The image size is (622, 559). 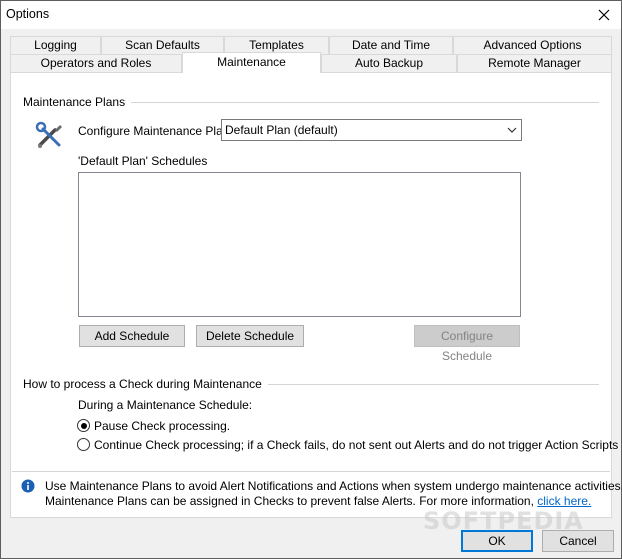 What do you see at coordinates (250, 336) in the screenshot?
I see `delete-schedule-button: Delete Schedule` at bounding box center [250, 336].